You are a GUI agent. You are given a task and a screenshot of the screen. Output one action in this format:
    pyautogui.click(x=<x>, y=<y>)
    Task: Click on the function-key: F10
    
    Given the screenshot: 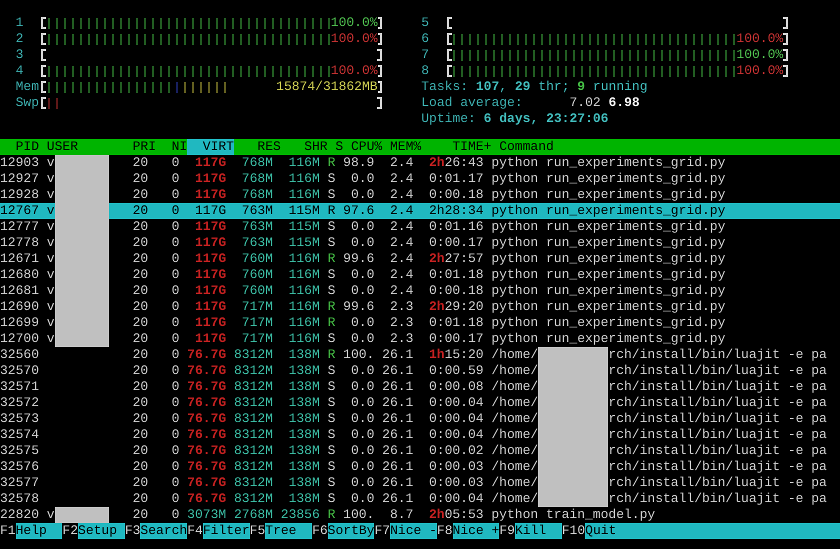 What is the action you would take?
    pyautogui.click(x=574, y=531)
    